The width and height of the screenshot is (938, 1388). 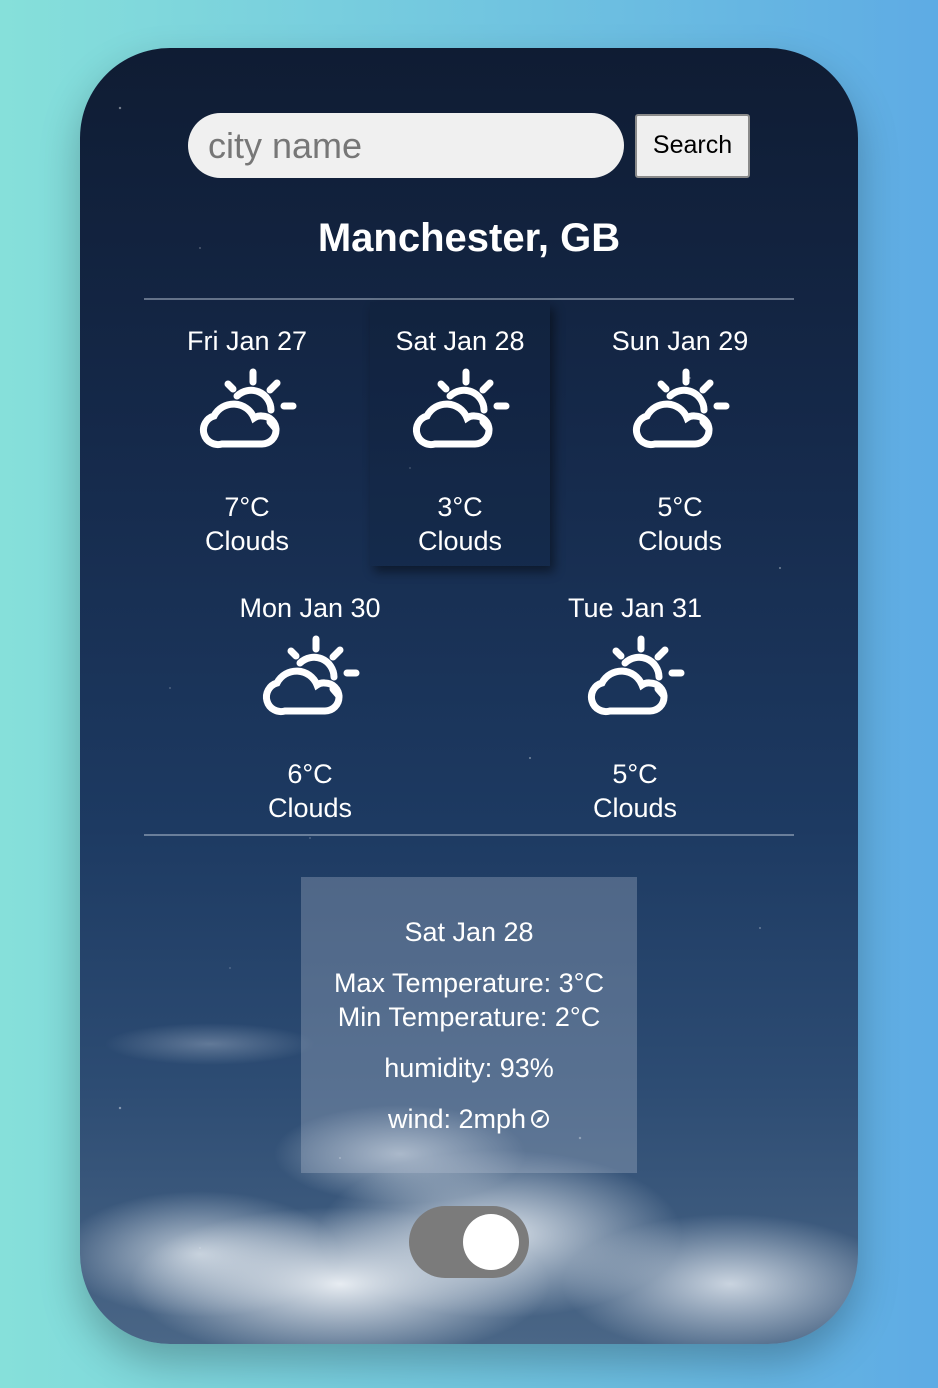 What do you see at coordinates (540, 1119) in the screenshot?
I see `wind-direction-icon` at bounding box center [540, 1119].